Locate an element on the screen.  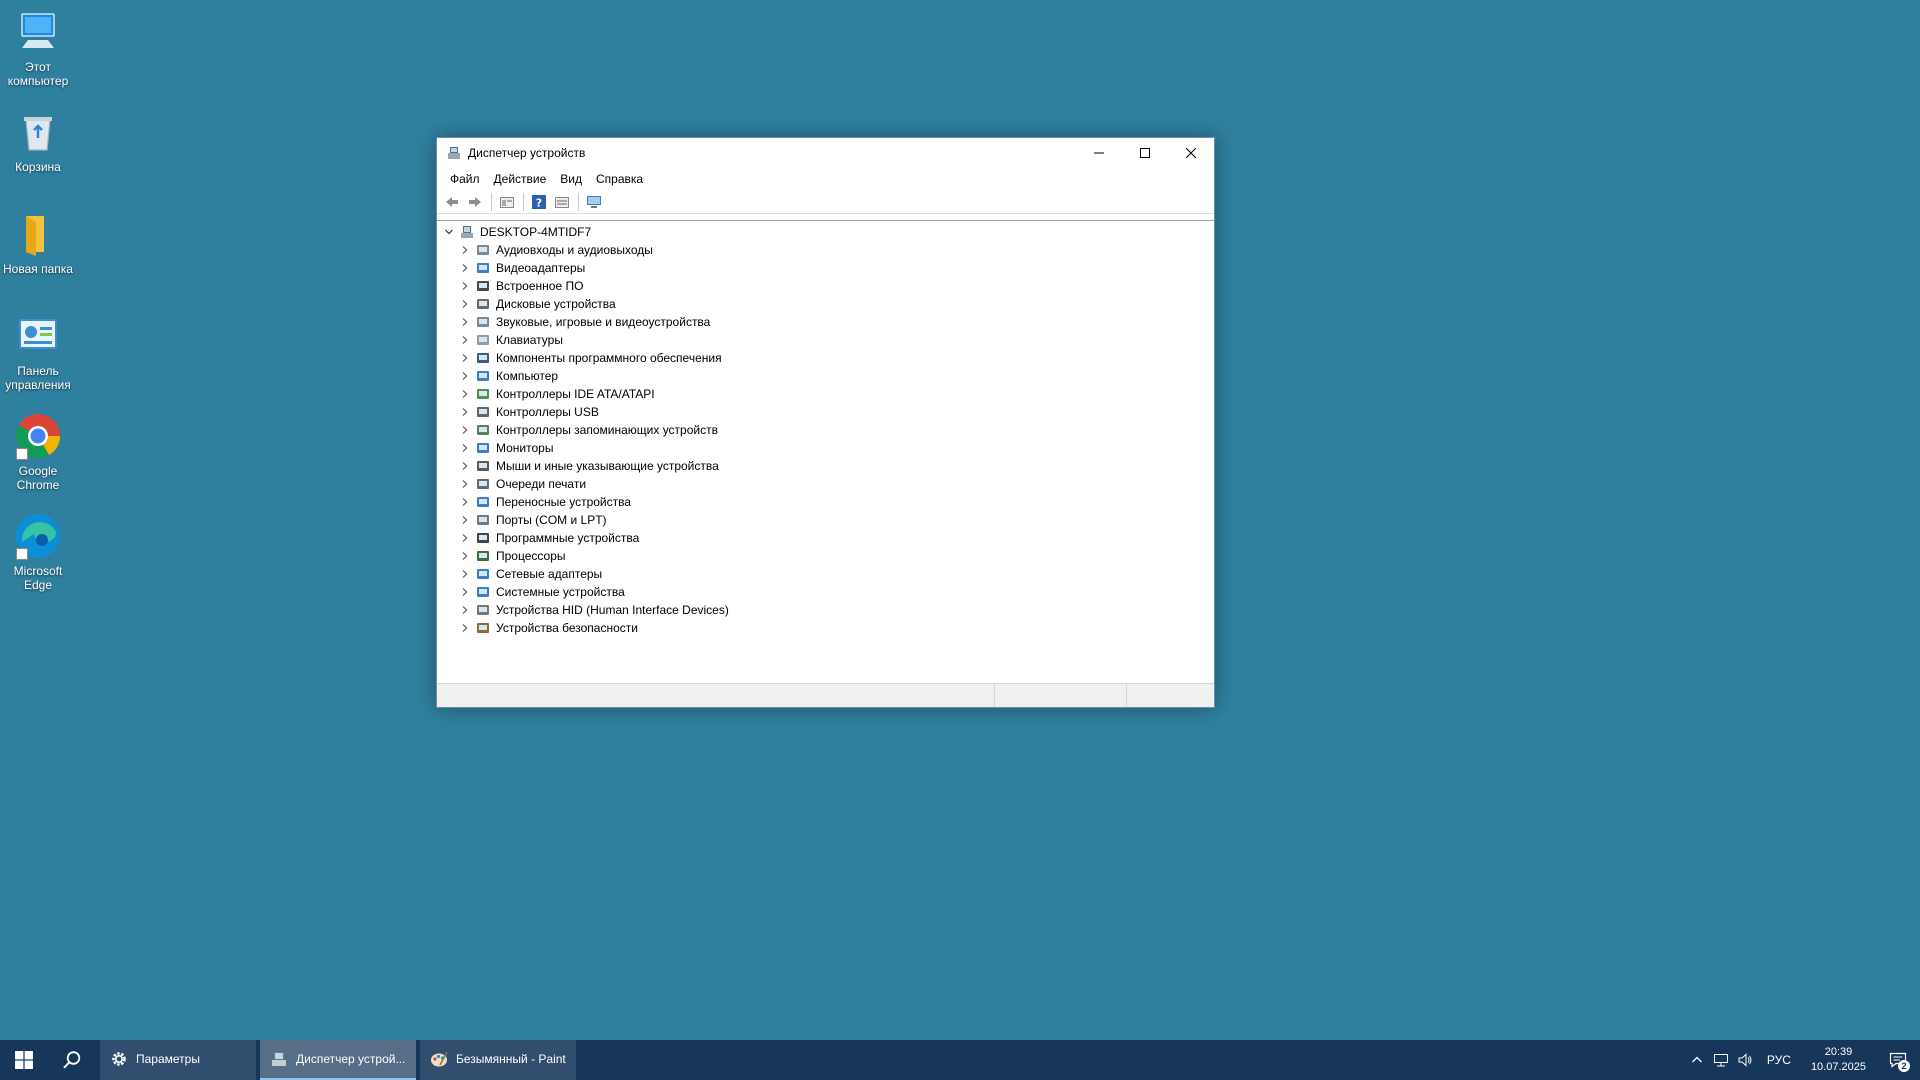
tree-category: Системные устройства is located at coordinates (541, 592).